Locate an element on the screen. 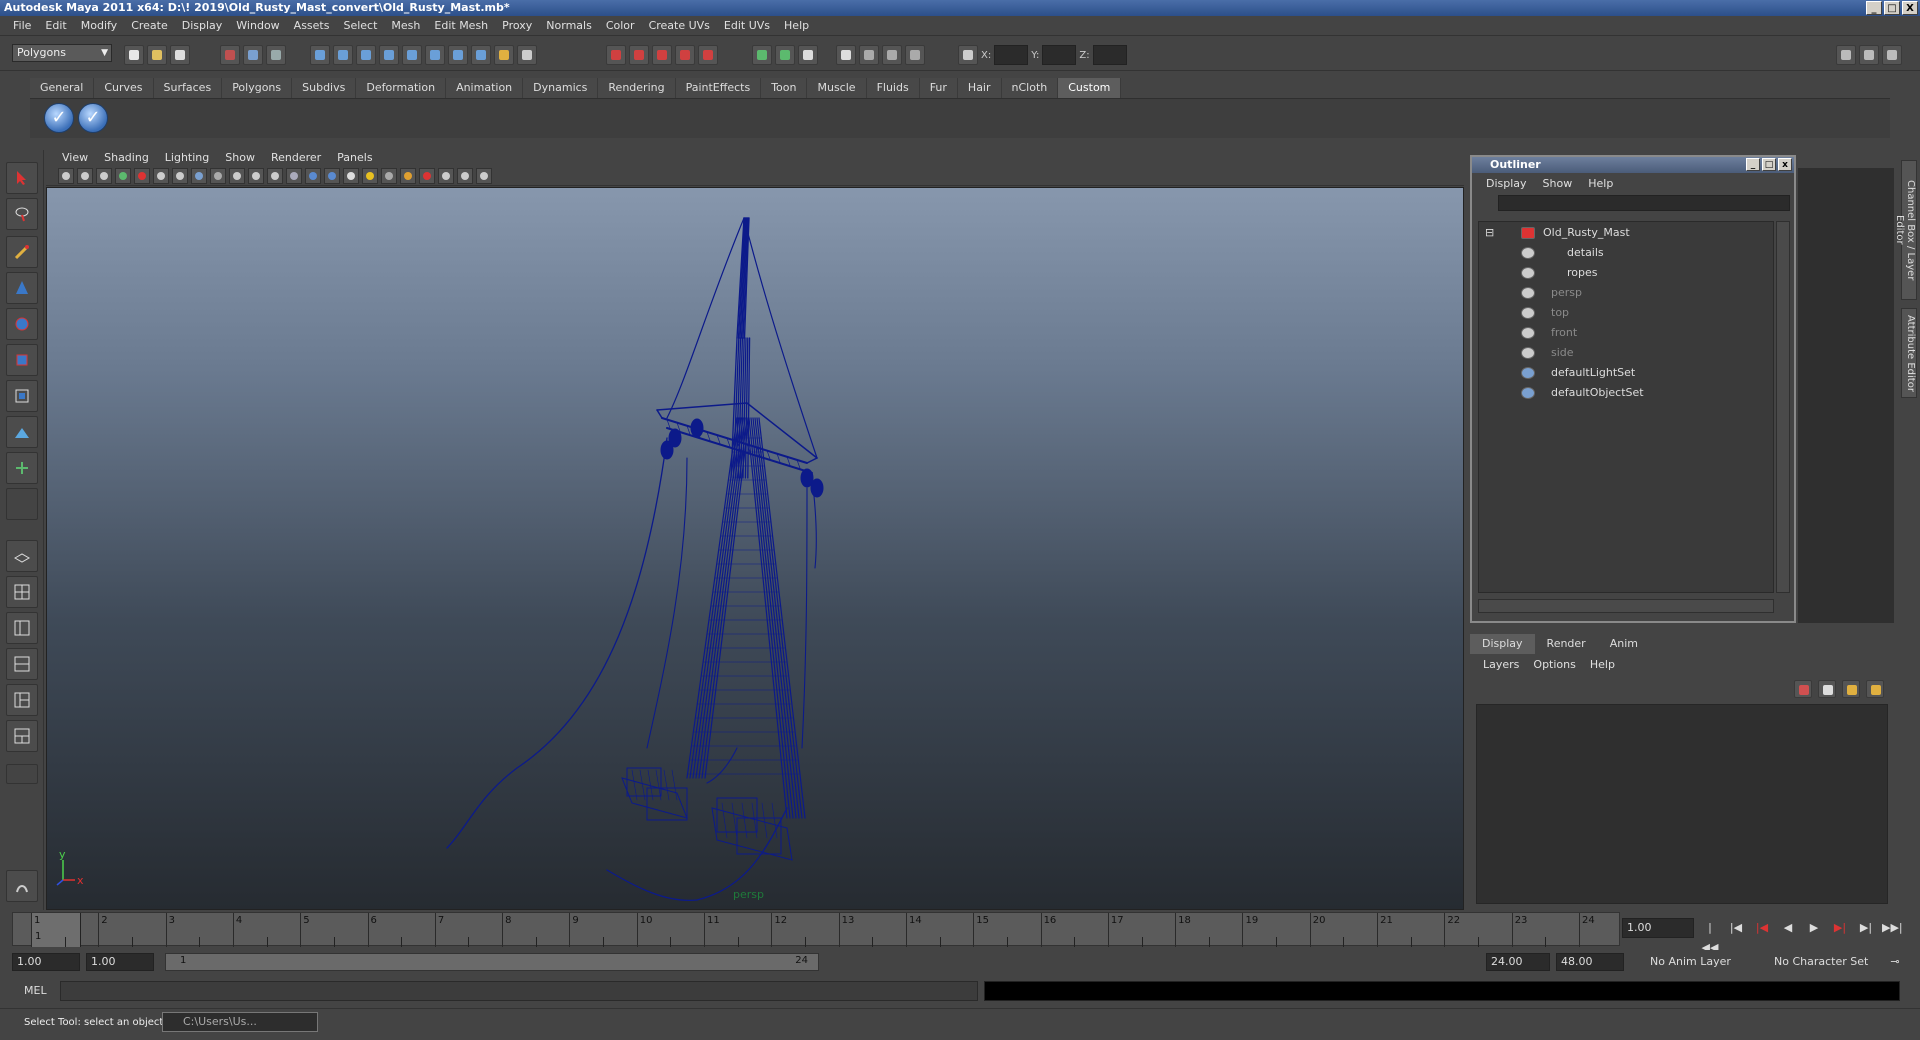 The width and height of the screenshot is (1920, 1040). current-frame-field: 1.00 is located at coordinates (1658, 928).